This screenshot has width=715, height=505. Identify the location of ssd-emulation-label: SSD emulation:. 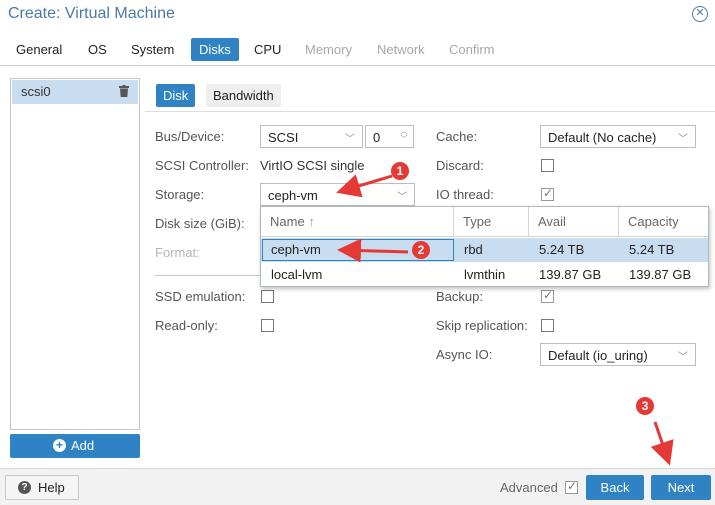
(200, 296).